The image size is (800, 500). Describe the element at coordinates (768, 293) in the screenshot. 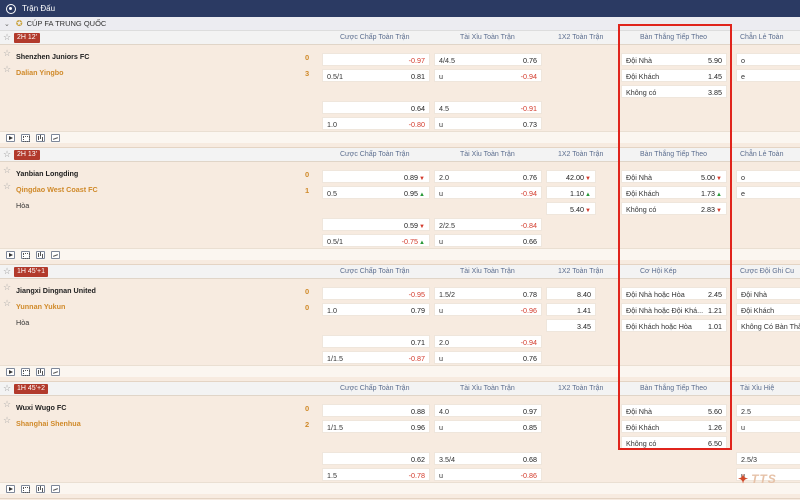

I see `extra-market-cell: Đội Nhà` at that location.